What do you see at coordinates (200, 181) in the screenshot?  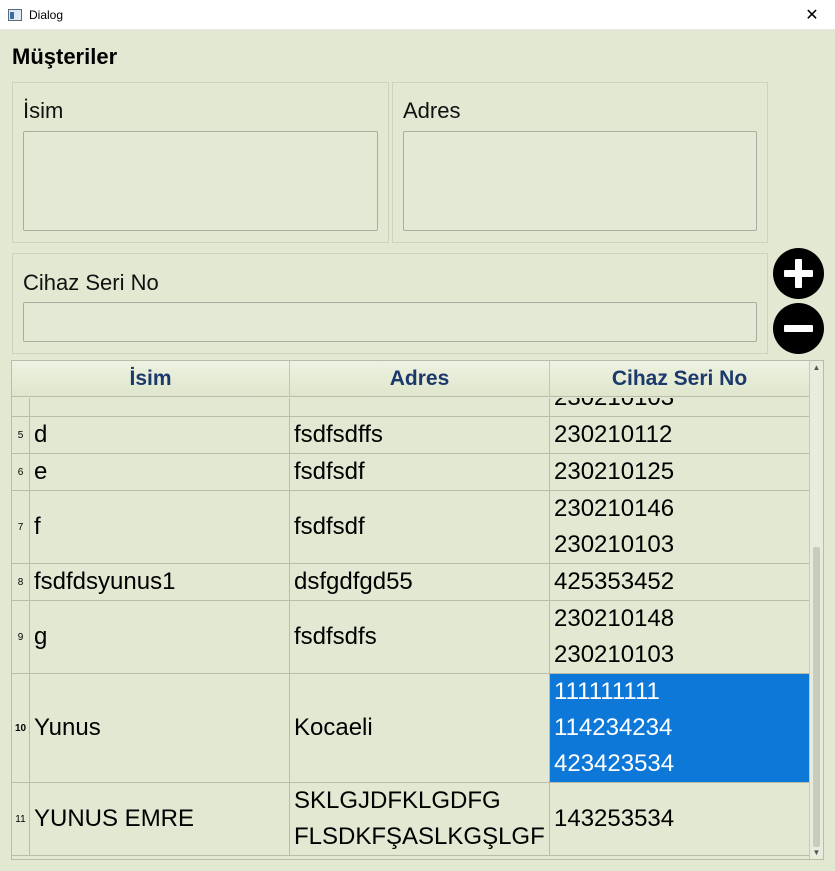 I see `name-field` at bounding box center [200, 181].